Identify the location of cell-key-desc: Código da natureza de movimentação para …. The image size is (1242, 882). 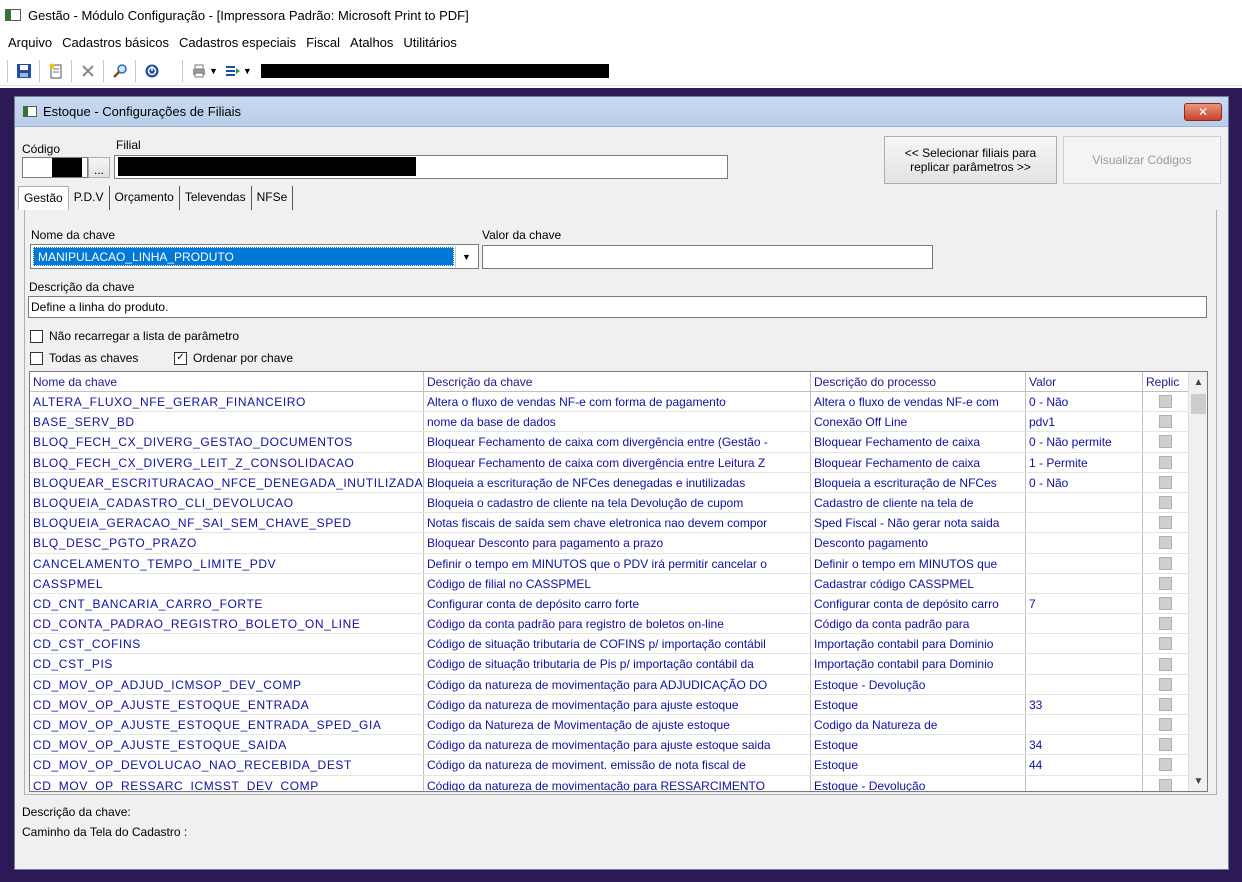
(617, 745).